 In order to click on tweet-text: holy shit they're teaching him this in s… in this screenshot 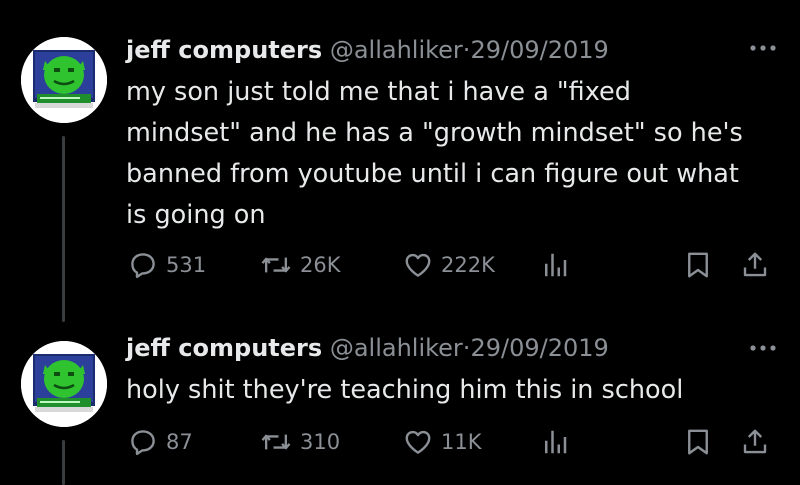, I will do `click(405, 390)`.